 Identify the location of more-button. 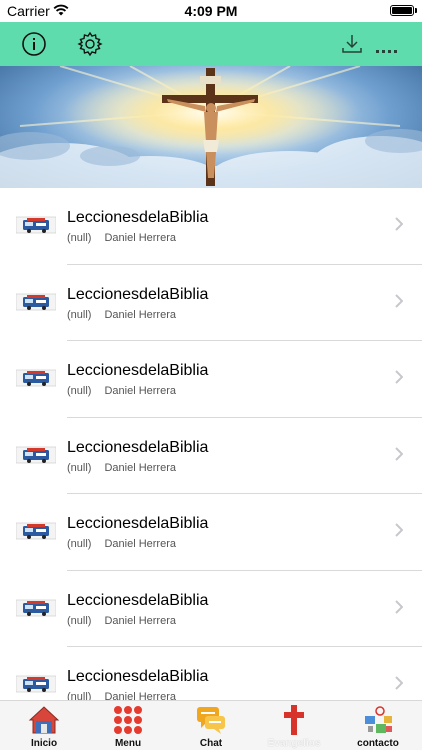
(385, 44).